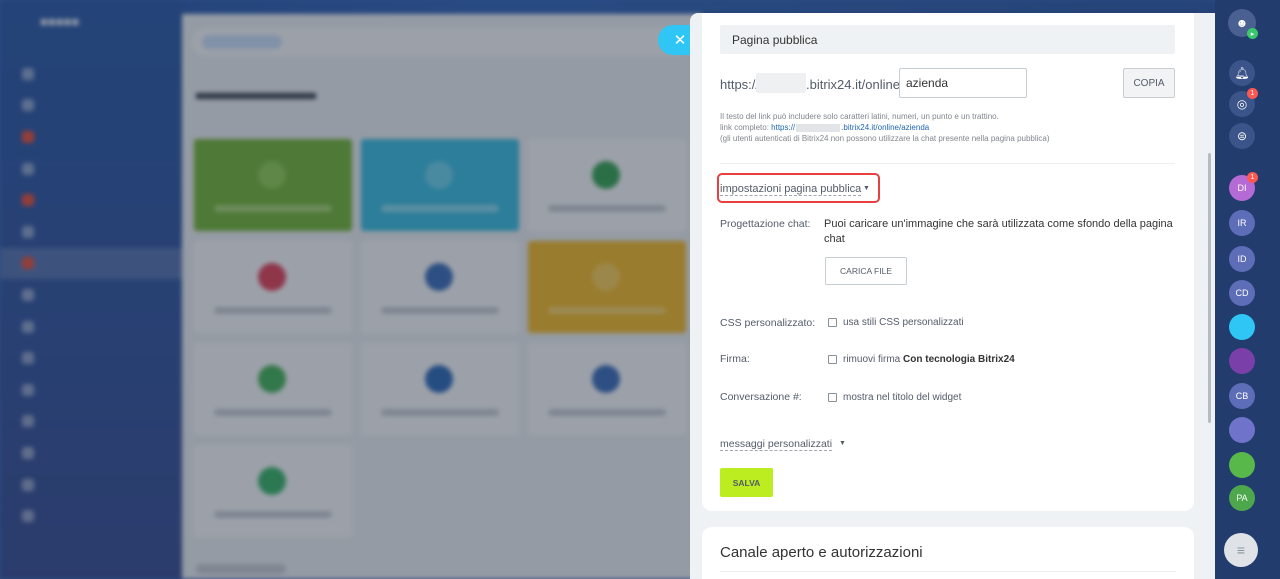 The image size is (1280, 579). Describe the element at coordinates (1242, 73) in the screenshot. I see `bell-icon: 🔔︎` at that location.